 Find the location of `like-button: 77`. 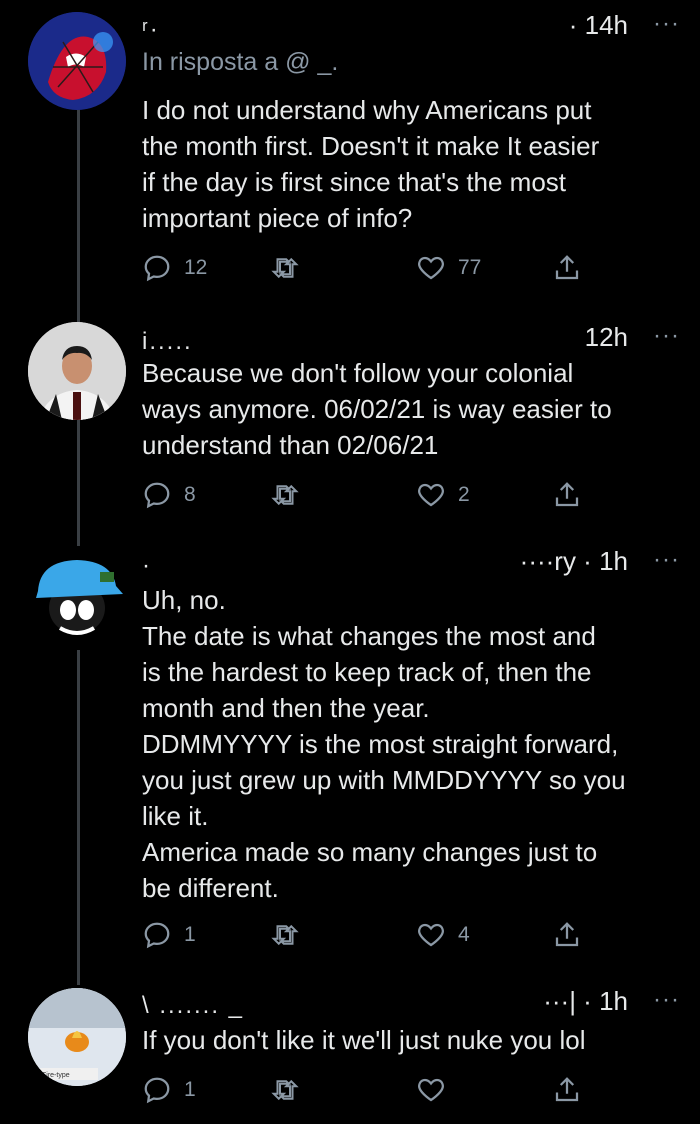

like-button: 77 is located at coordinates (448, 268).